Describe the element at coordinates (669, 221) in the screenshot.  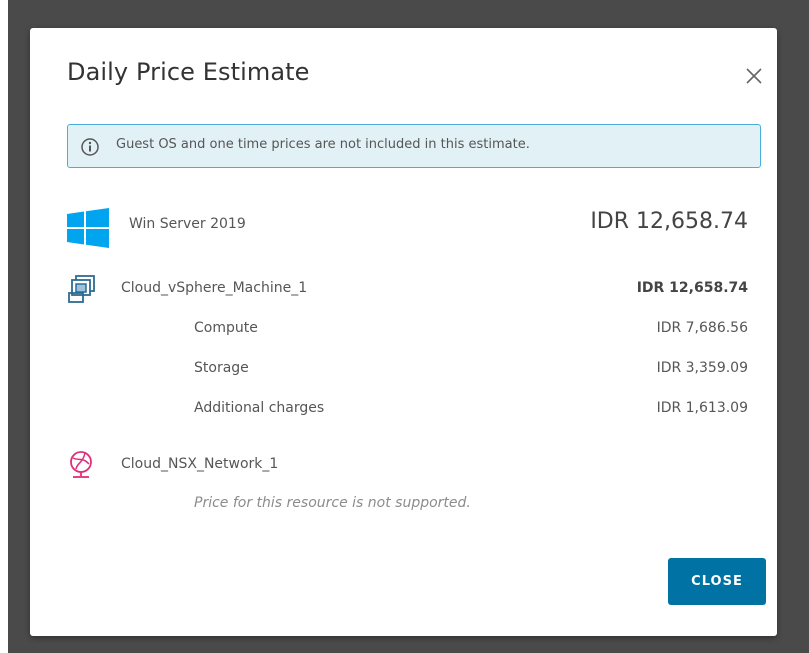
I see `os-price: IDR 12,658.74` at that location.